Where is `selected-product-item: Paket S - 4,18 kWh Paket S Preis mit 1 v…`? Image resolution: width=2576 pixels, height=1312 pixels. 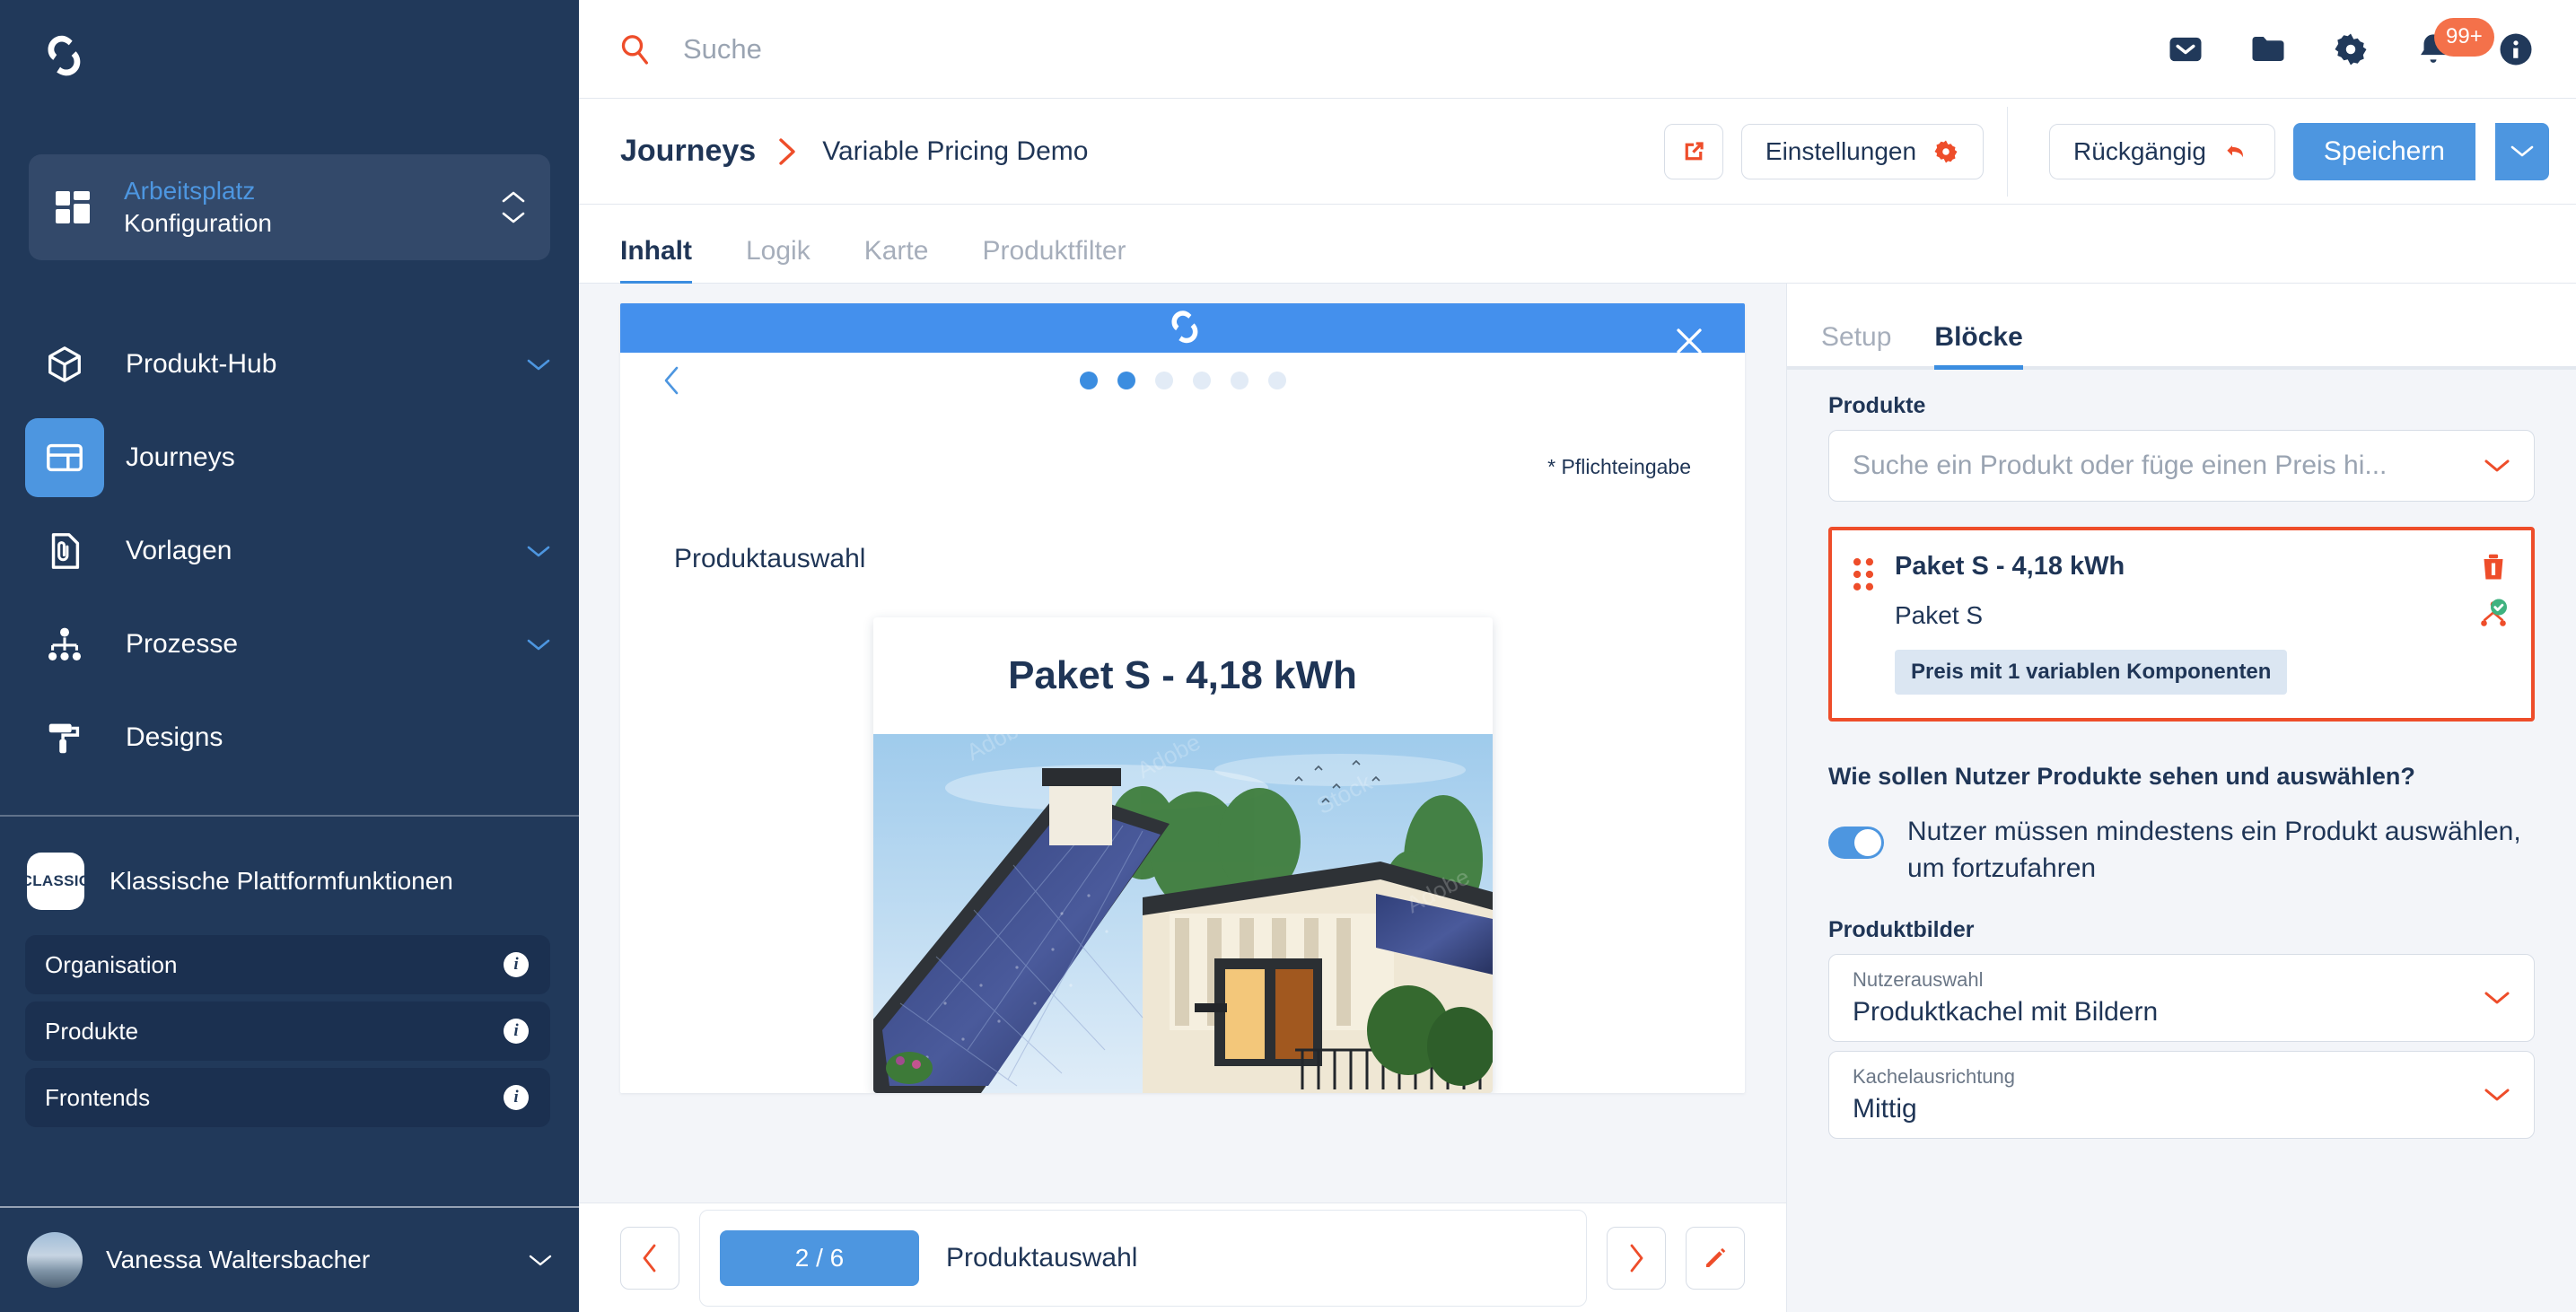
selected-product-item: Paket S - 4,18 kWh Paket S Preis mit 1 v… is located at coordinates (2181, 624).